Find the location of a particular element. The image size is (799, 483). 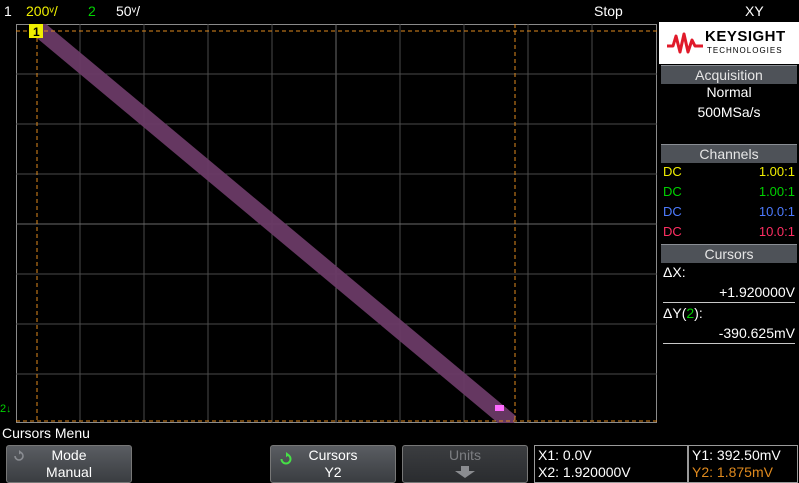

brand-subtitle: TECHNOLOGIES is located at coordinates (745, 50).